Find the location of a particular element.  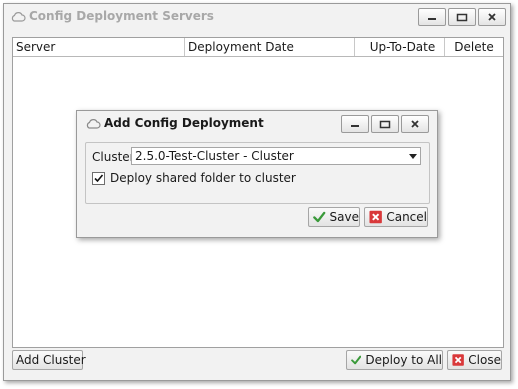

deploy-shared-folder-label: Deploy shared folder to cluster is located at coordinates (203, 178).